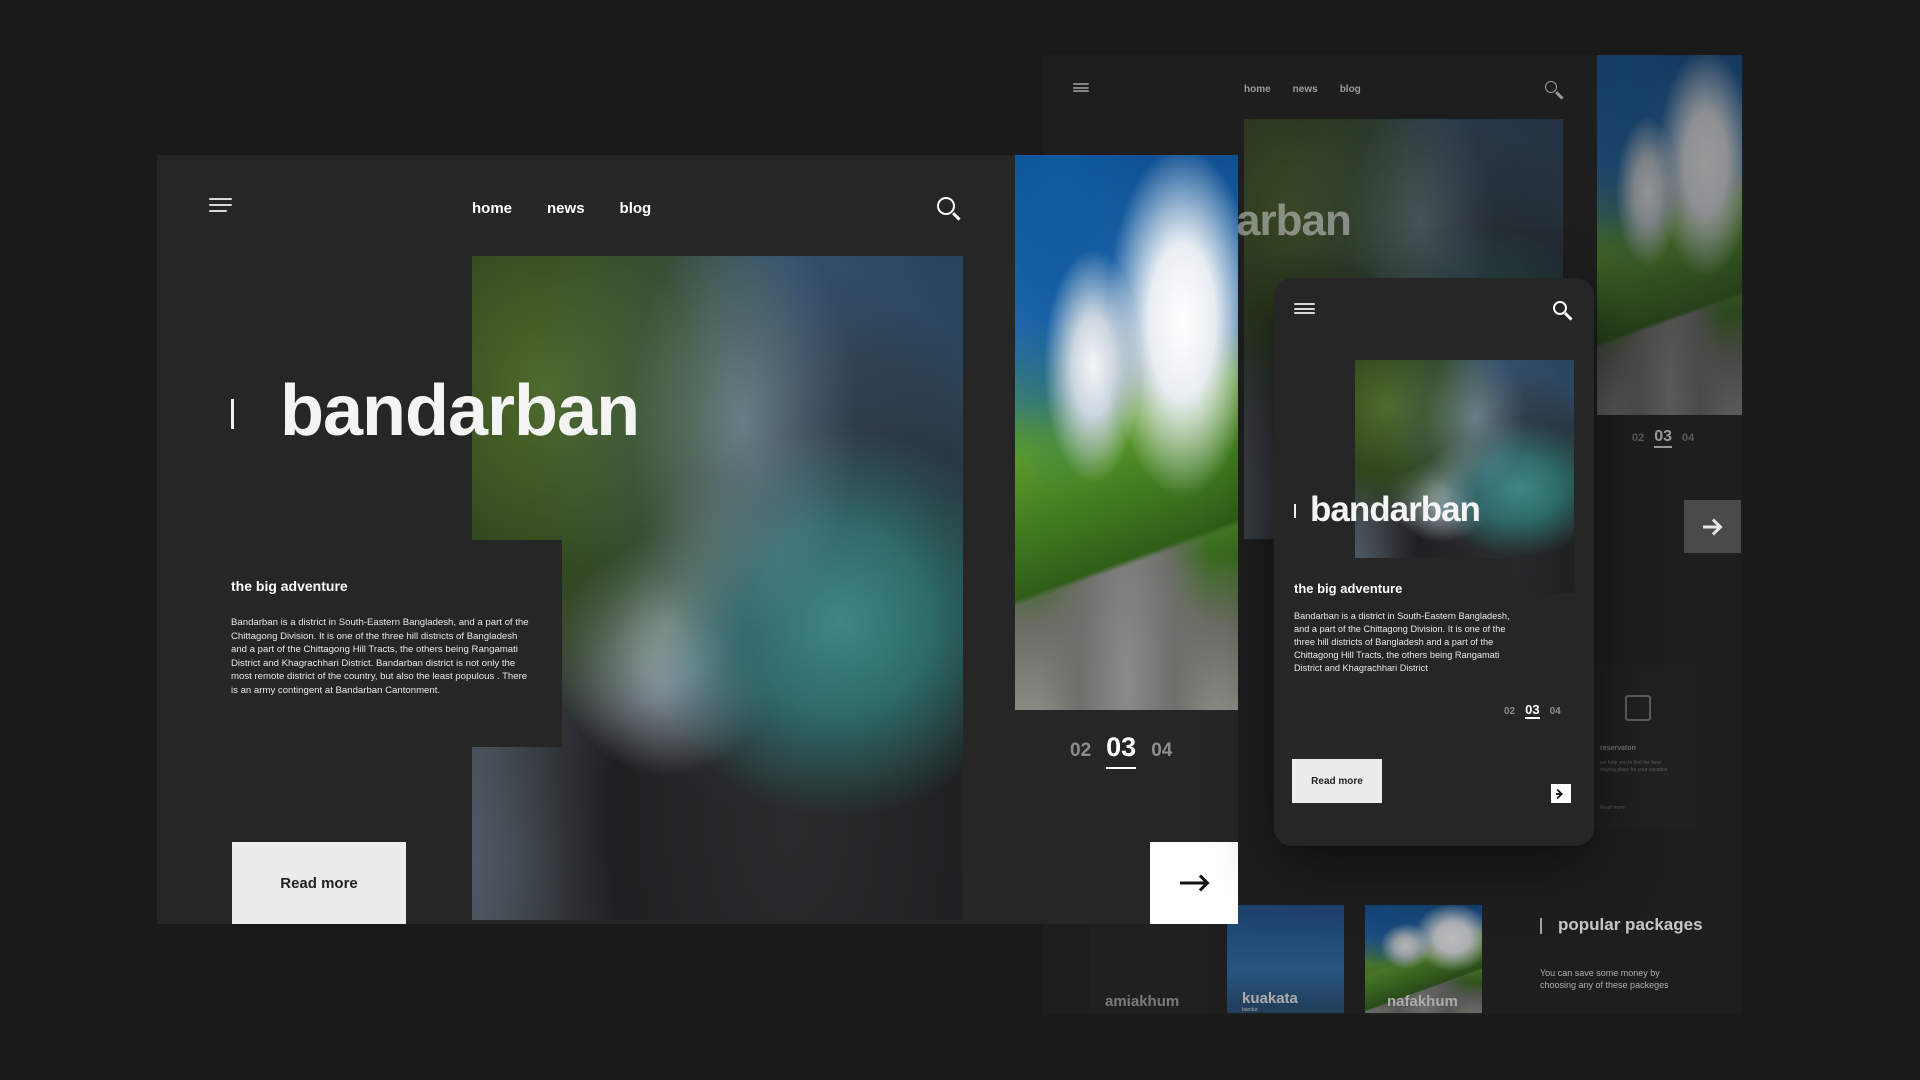  Describe the element at coordinates (1080, 751) in the screenshot. I see `pager-prev: 02` at that location.